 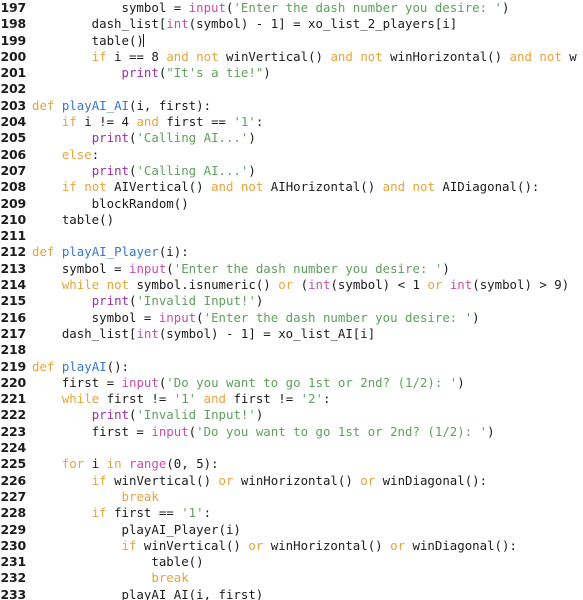 What do you see at coordinates (307, 252) in the screenshot?
I see `line-content: def playAI_Player(i):` at bounding box center [307, 252].